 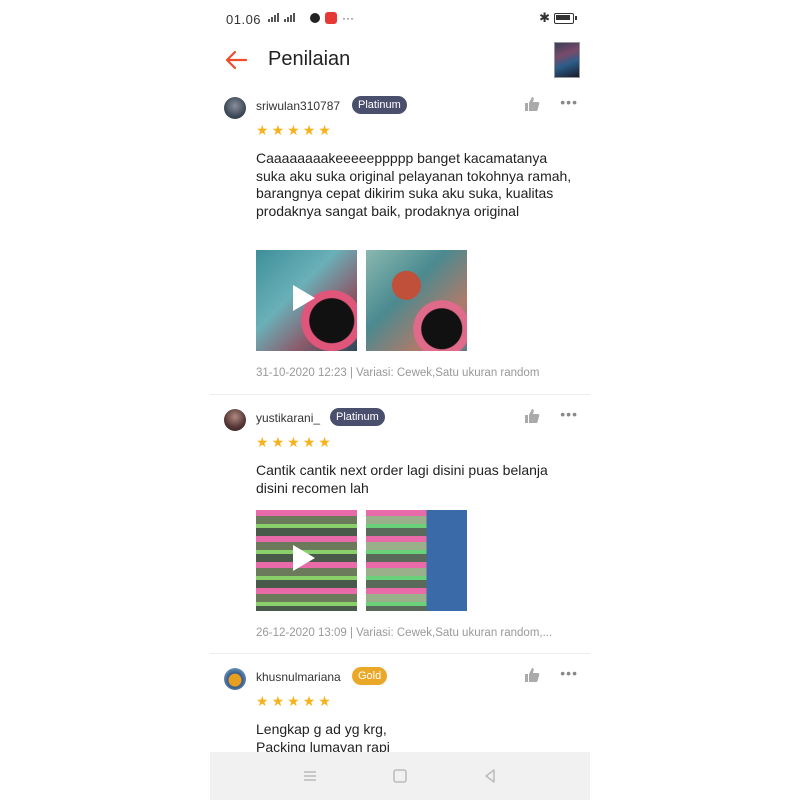 What do you see at coordinates (400, 60) in the screenshot?
I see `app-header: Penilaian` at bounding box center [400, 60].